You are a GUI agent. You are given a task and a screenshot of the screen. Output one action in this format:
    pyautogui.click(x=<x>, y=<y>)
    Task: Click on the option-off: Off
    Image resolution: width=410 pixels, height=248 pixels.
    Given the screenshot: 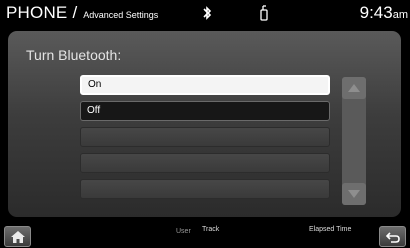 What is the action you would take?
    pyautogui.click(x=205, y=111)
    